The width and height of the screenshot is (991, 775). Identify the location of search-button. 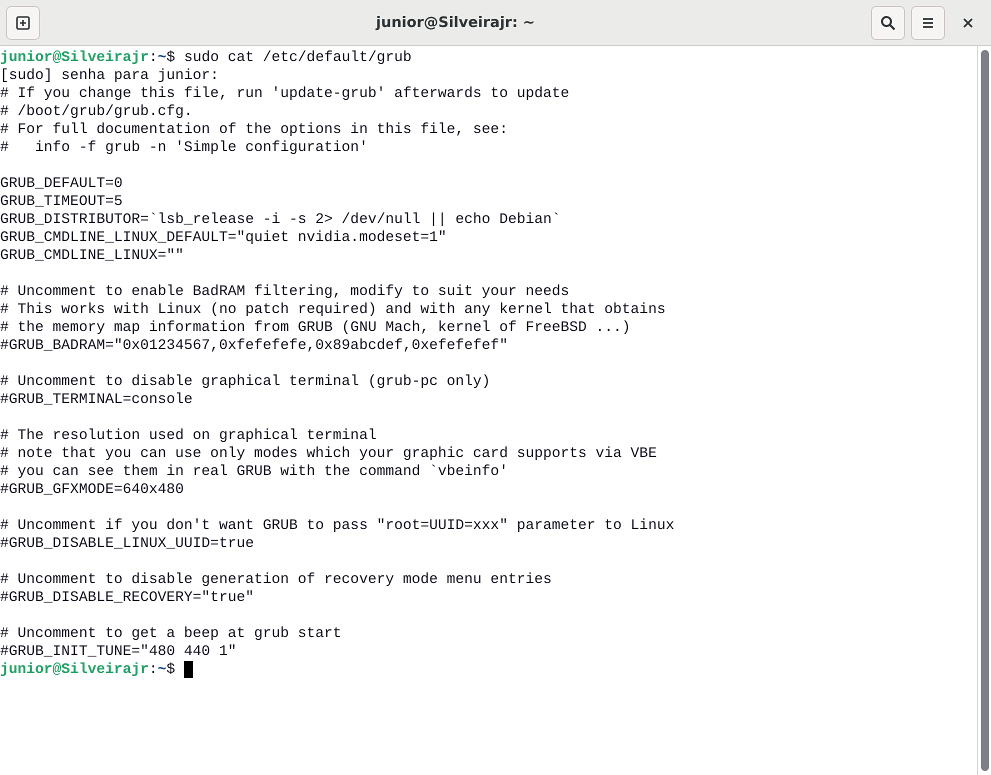
(888, 23).